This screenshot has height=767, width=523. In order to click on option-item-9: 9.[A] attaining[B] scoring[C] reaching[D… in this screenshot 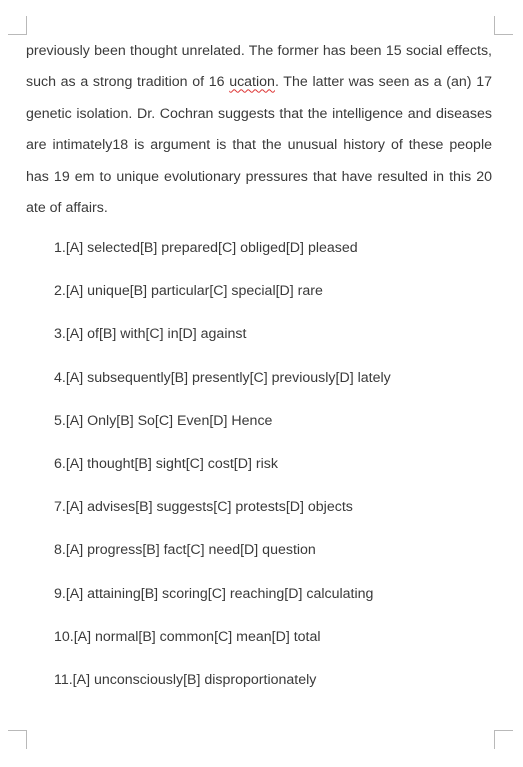, I will do `click(222, 601)`.